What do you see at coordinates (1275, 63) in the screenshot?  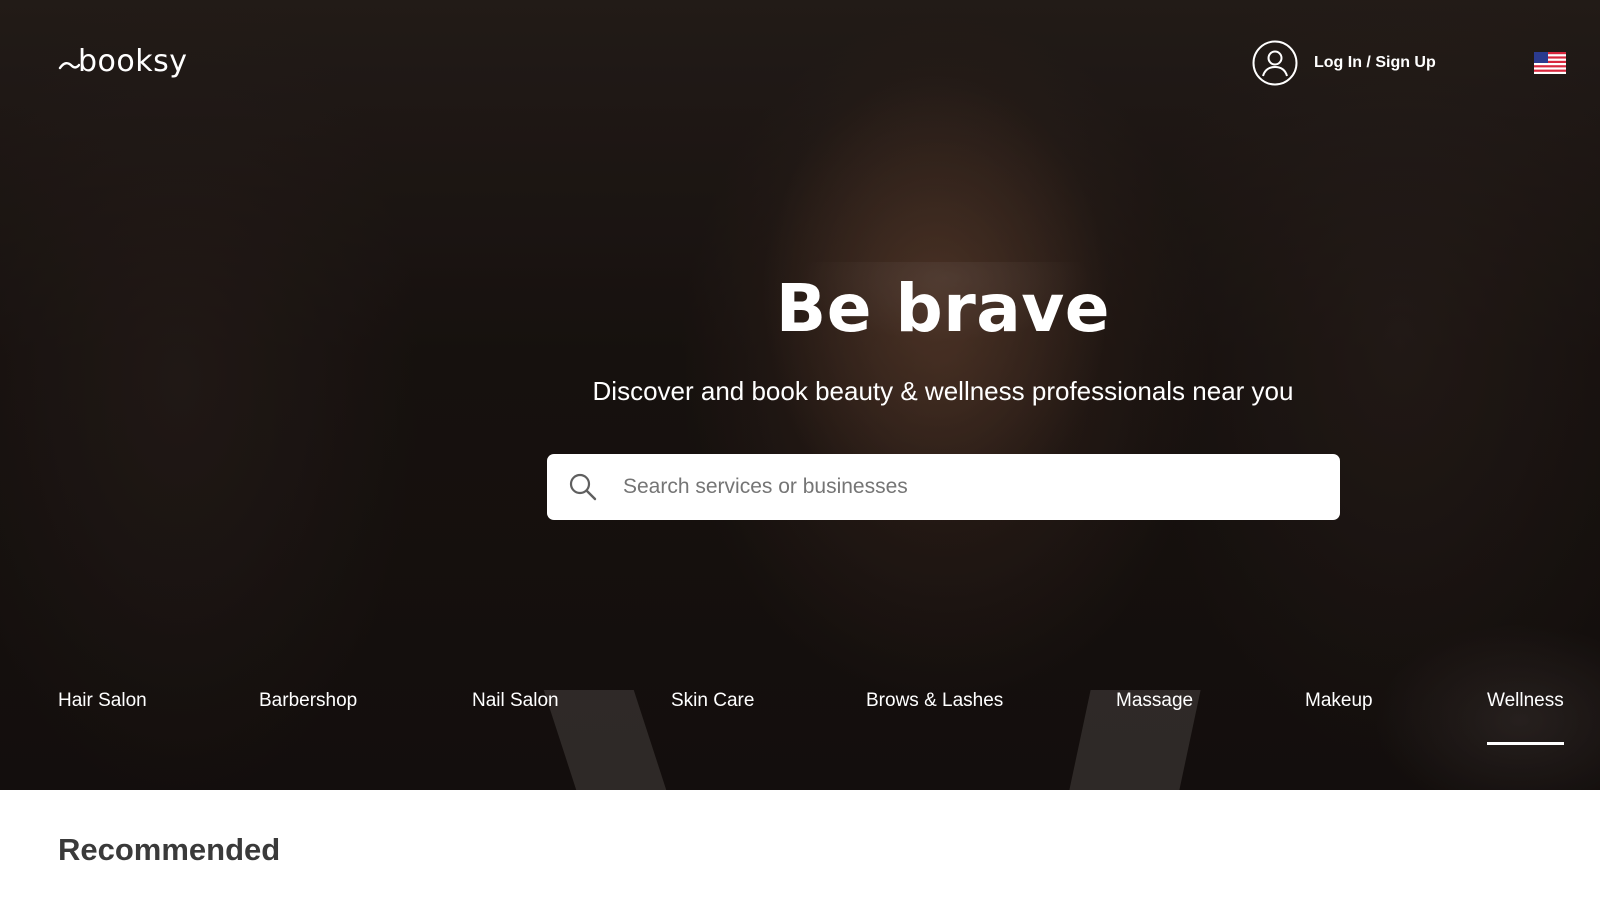 I see `user-avatar-icon` at bounding box center [1275, 63].